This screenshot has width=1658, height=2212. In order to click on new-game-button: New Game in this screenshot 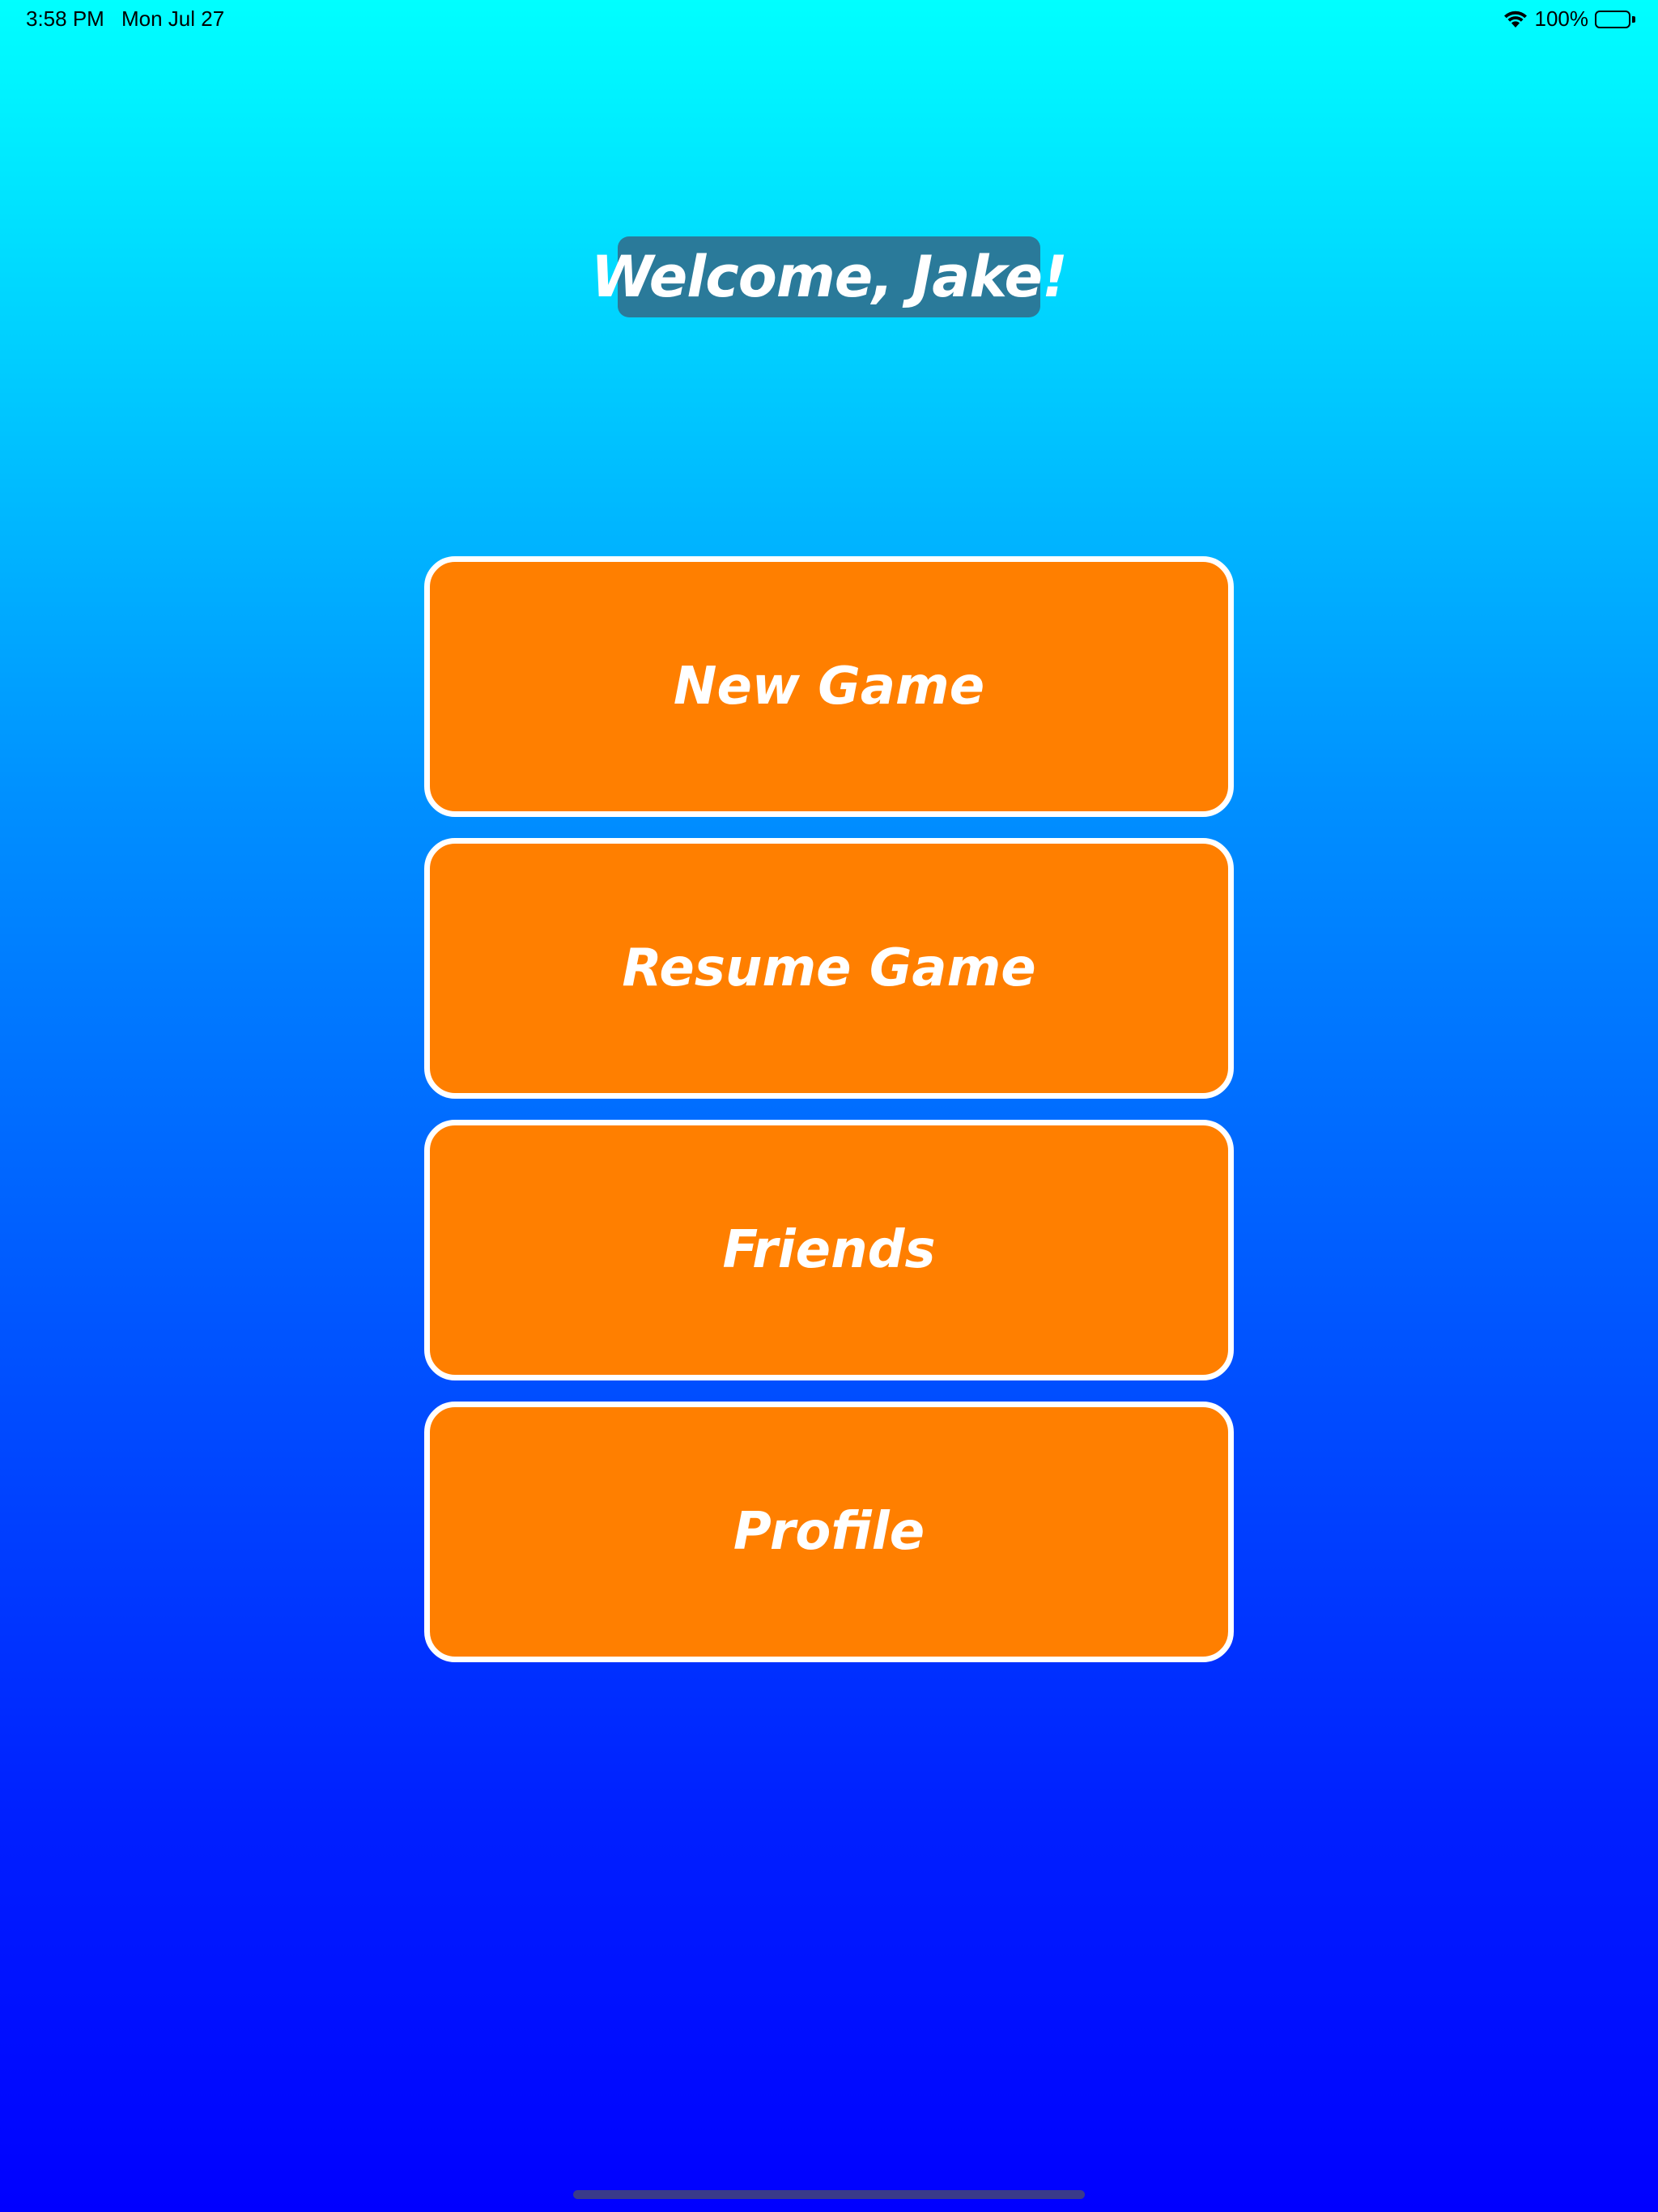, I will do `click(829, 686)`.